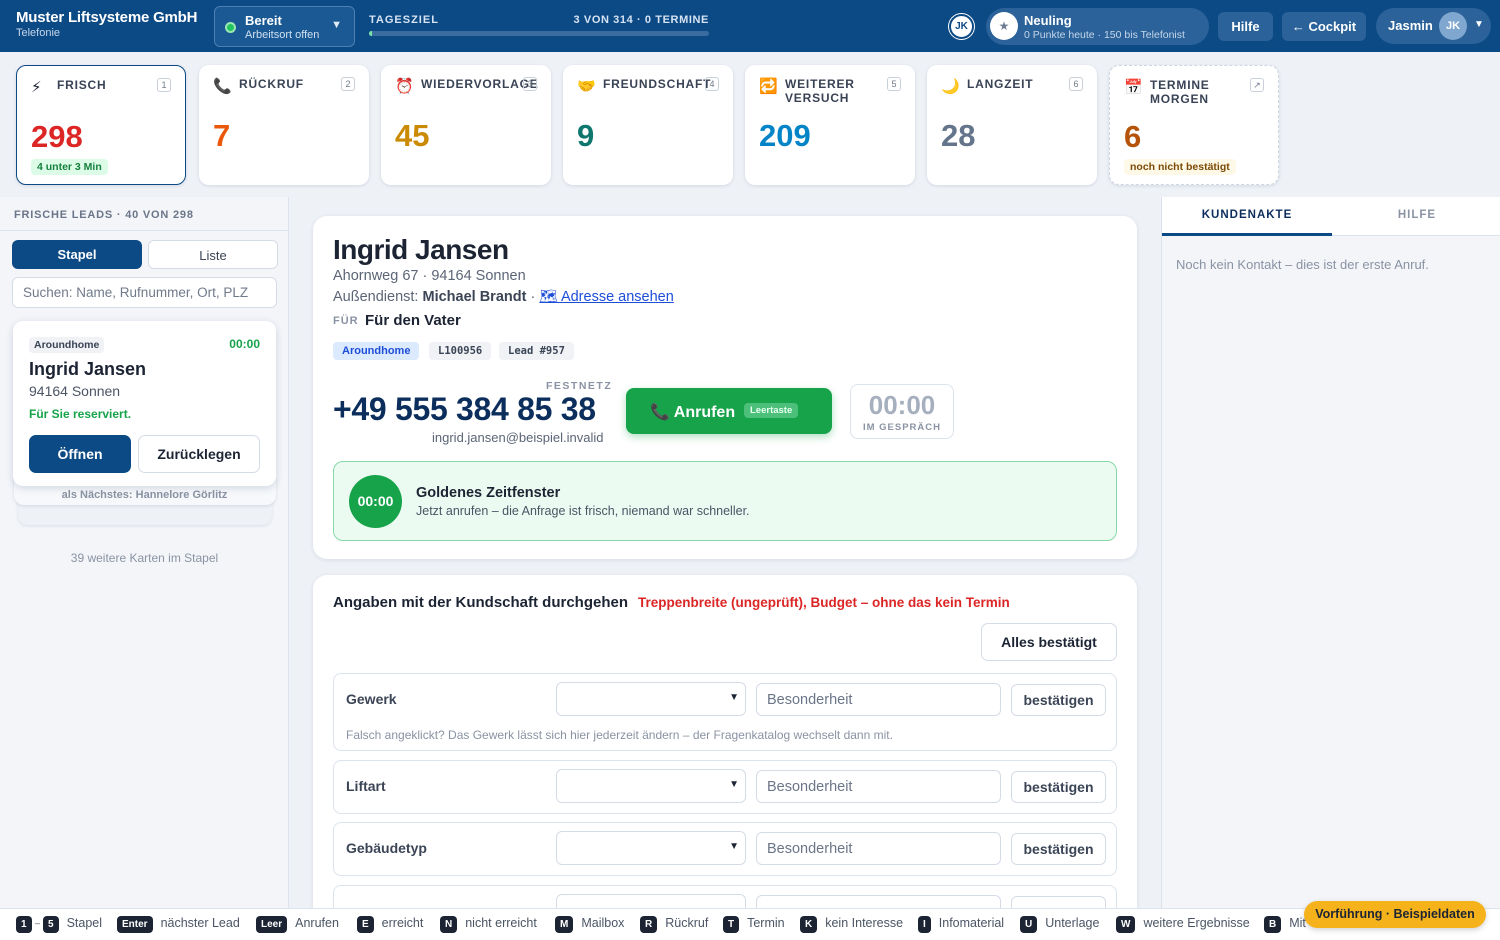 The height and width of the screenshot is (940, 1500). I want to click on put-back-button: Zurücklegen, so click(199, 454).